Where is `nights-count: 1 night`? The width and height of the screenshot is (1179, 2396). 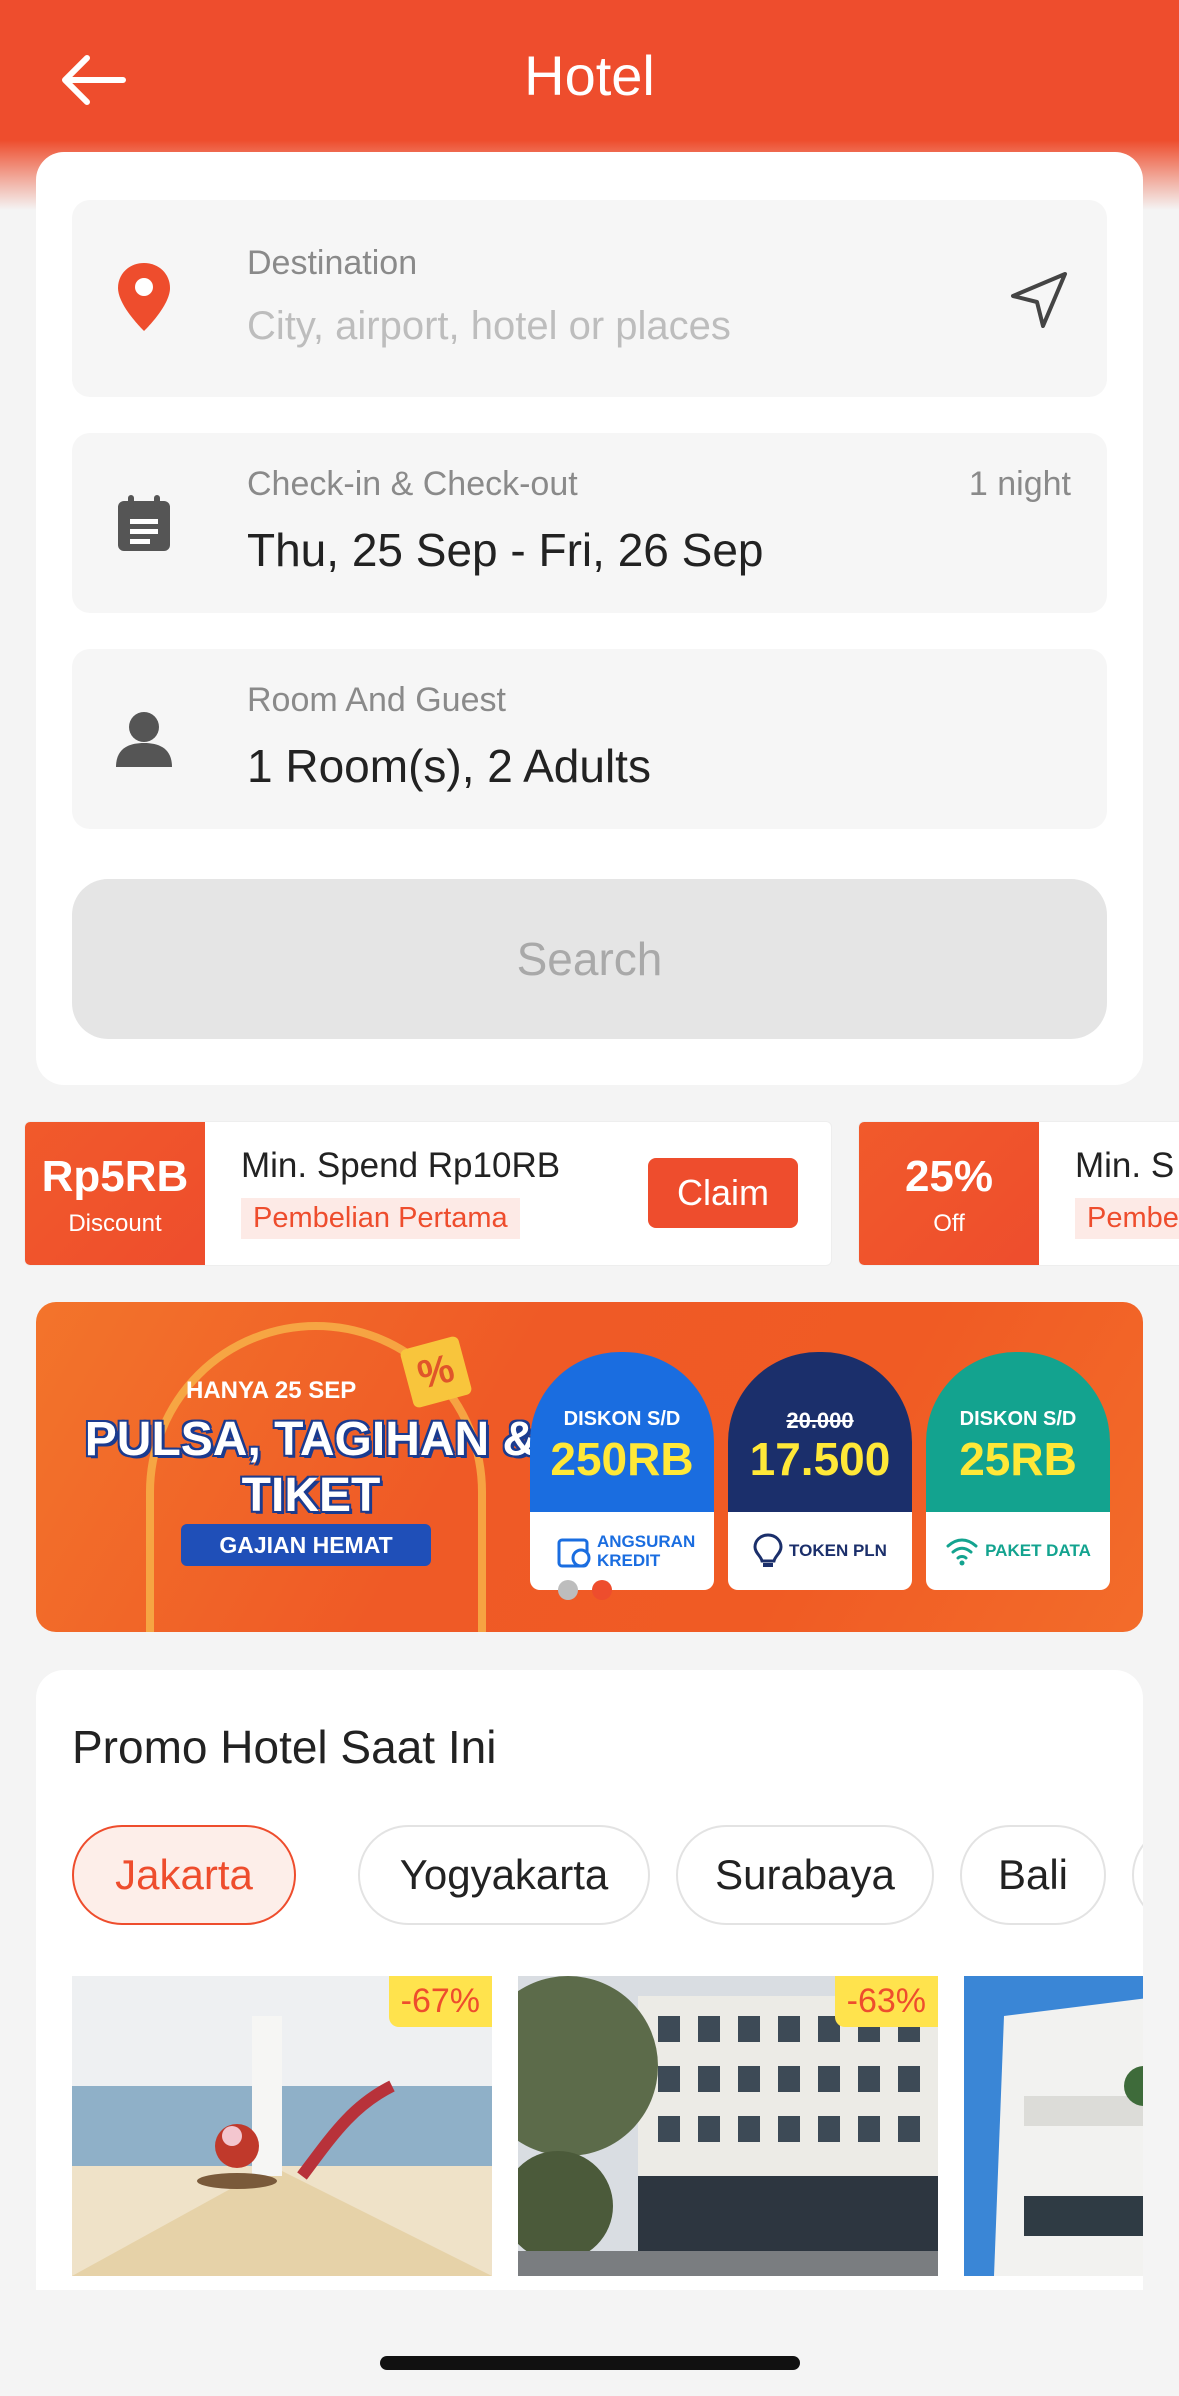 nights-count: 1 night is located at coordinates (1019, 484).